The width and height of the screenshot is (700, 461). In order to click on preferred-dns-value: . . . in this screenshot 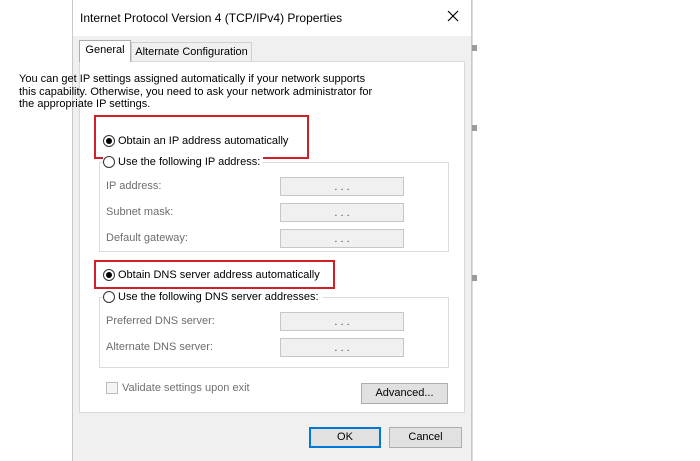, I will do `click(342, 321)`.